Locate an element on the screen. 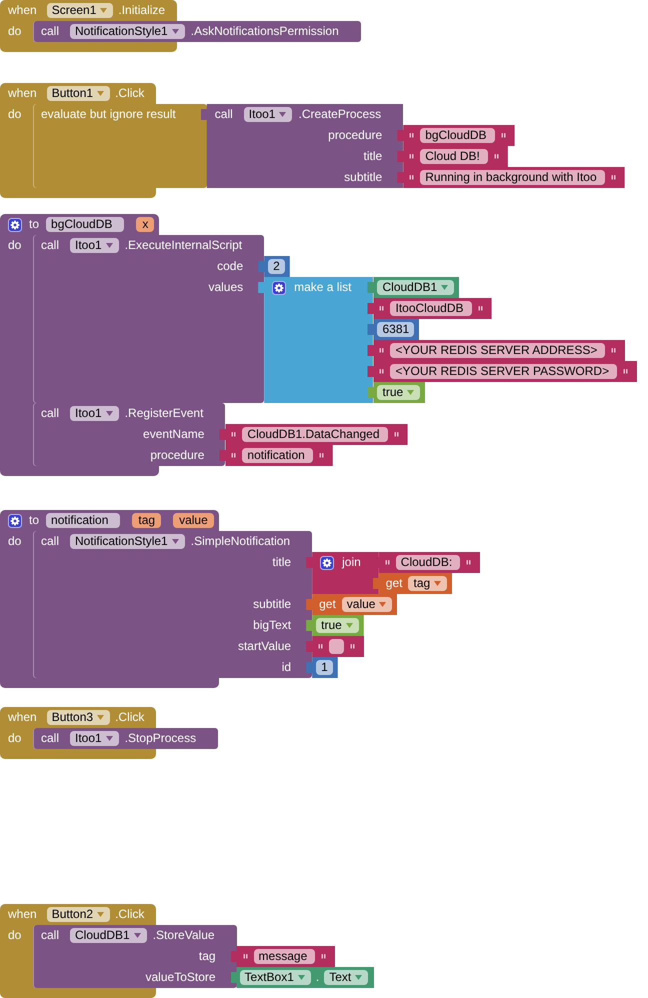 The width and height of the screenshot is (648, 998). procedure-name-field: bgCloudDB is located at coordinates (85, 224).